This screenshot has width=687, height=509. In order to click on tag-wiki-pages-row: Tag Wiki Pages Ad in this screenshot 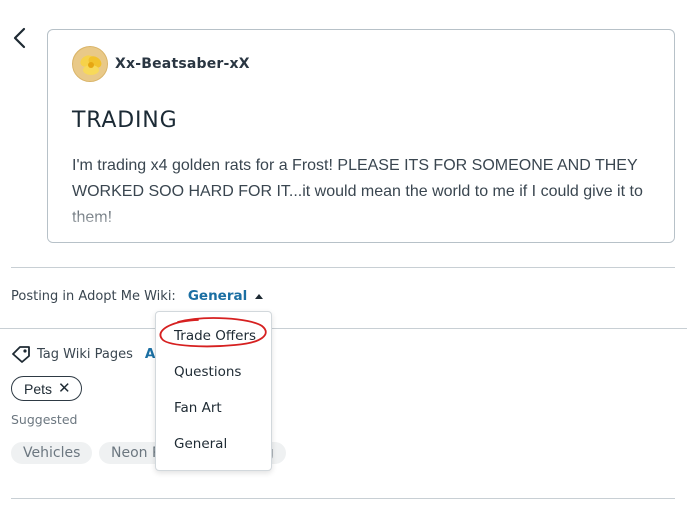, I will do `click(88, 354)`.